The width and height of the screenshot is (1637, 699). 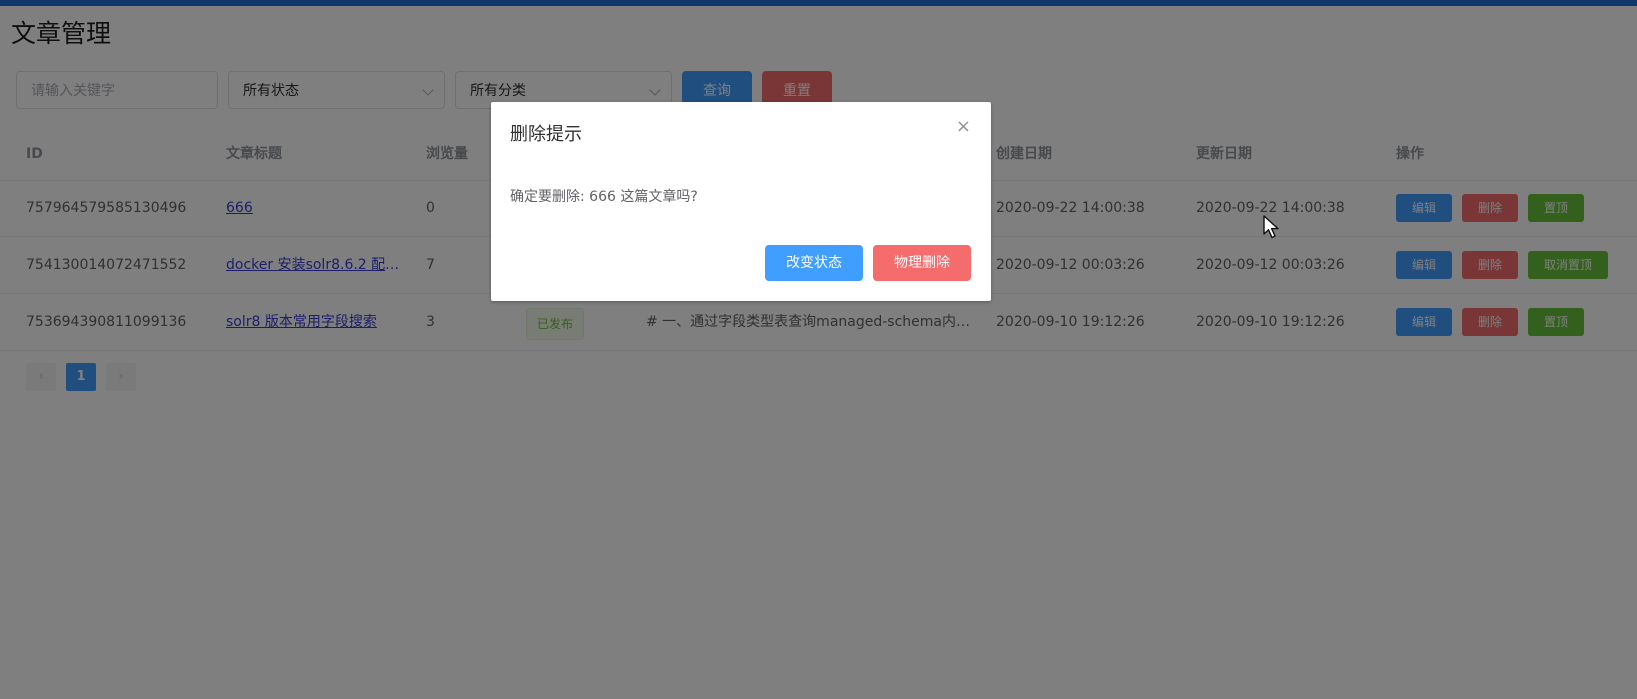 I want to click on delete-confirm-dialog: 删除提示 × 确定要删除: 666 这篇文章吗? 改变状态 物理删除, so click(x=741, y=201).